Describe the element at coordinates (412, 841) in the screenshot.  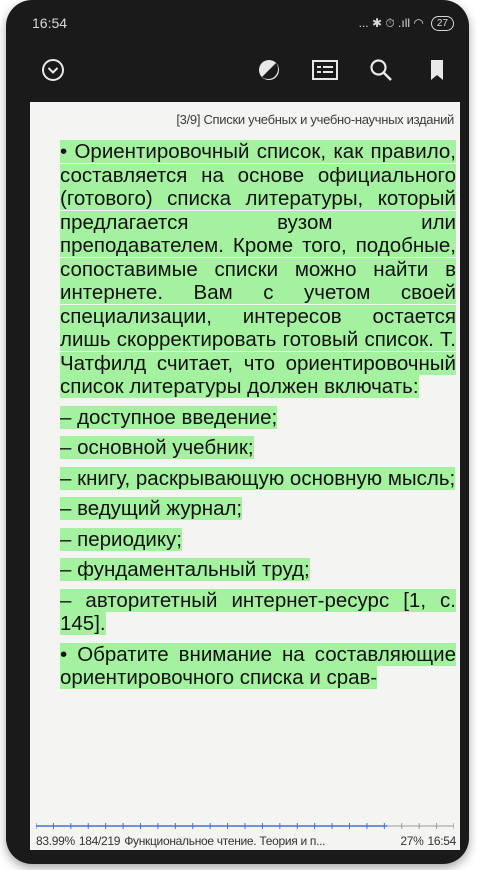
I see `footer-battery: 27%` at that location.